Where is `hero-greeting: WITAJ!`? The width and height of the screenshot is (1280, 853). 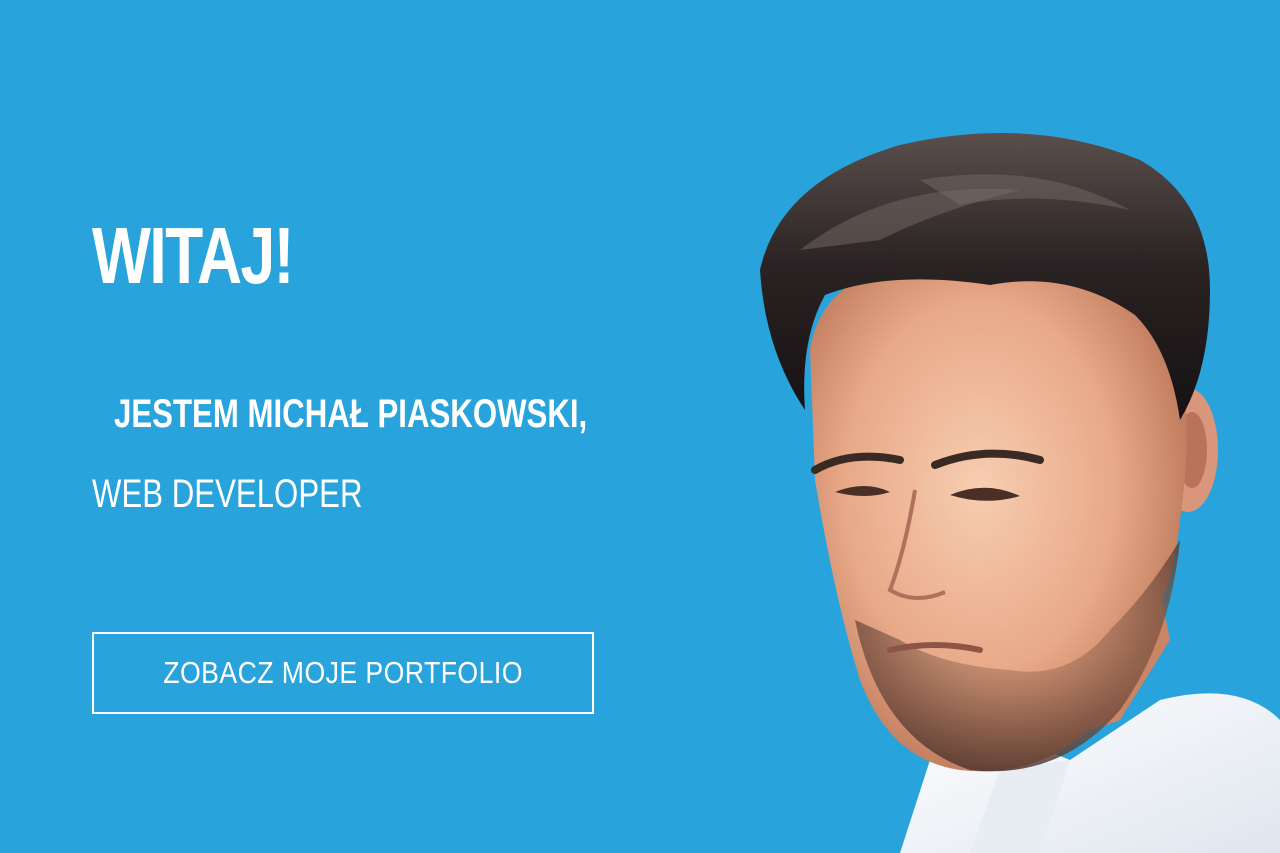
hero-greeting: WITAJ! is located at coordinates (193, 255).